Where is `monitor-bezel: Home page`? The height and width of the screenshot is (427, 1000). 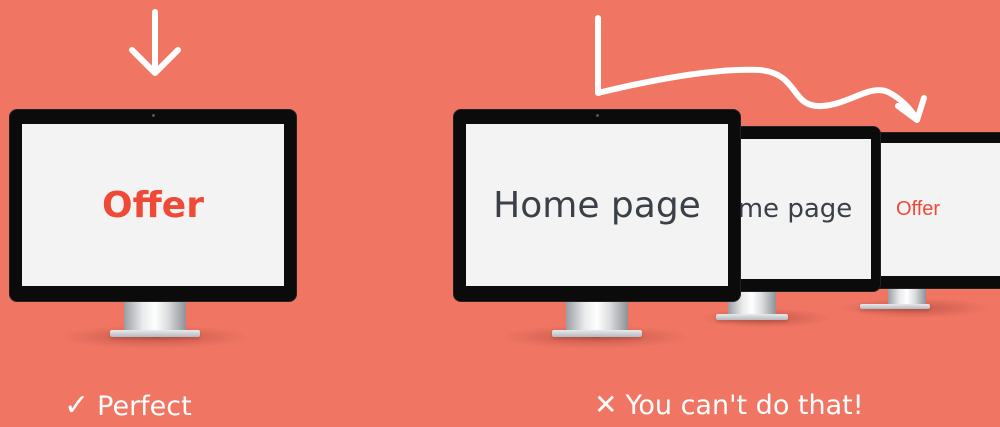 monitor-bezel: Home page is located at coordinates (597, 205).